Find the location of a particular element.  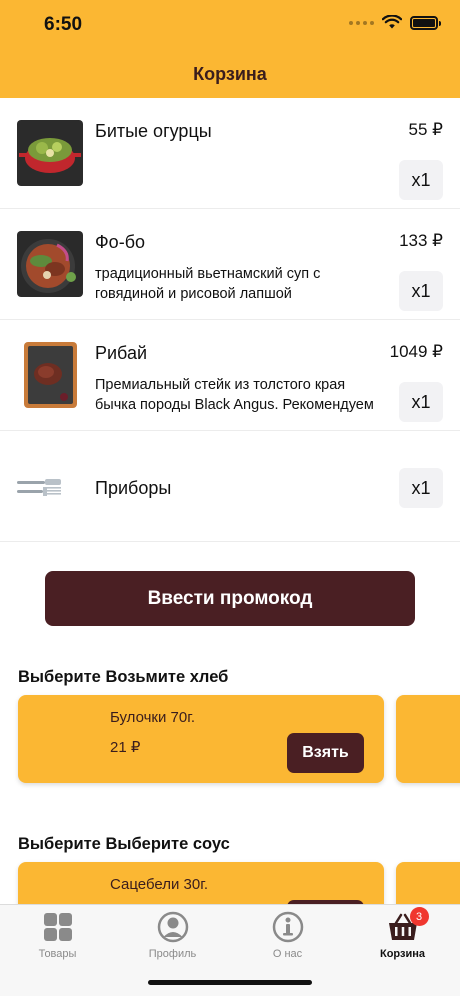

tab-about: О нас is located at coordinates (287, 940).